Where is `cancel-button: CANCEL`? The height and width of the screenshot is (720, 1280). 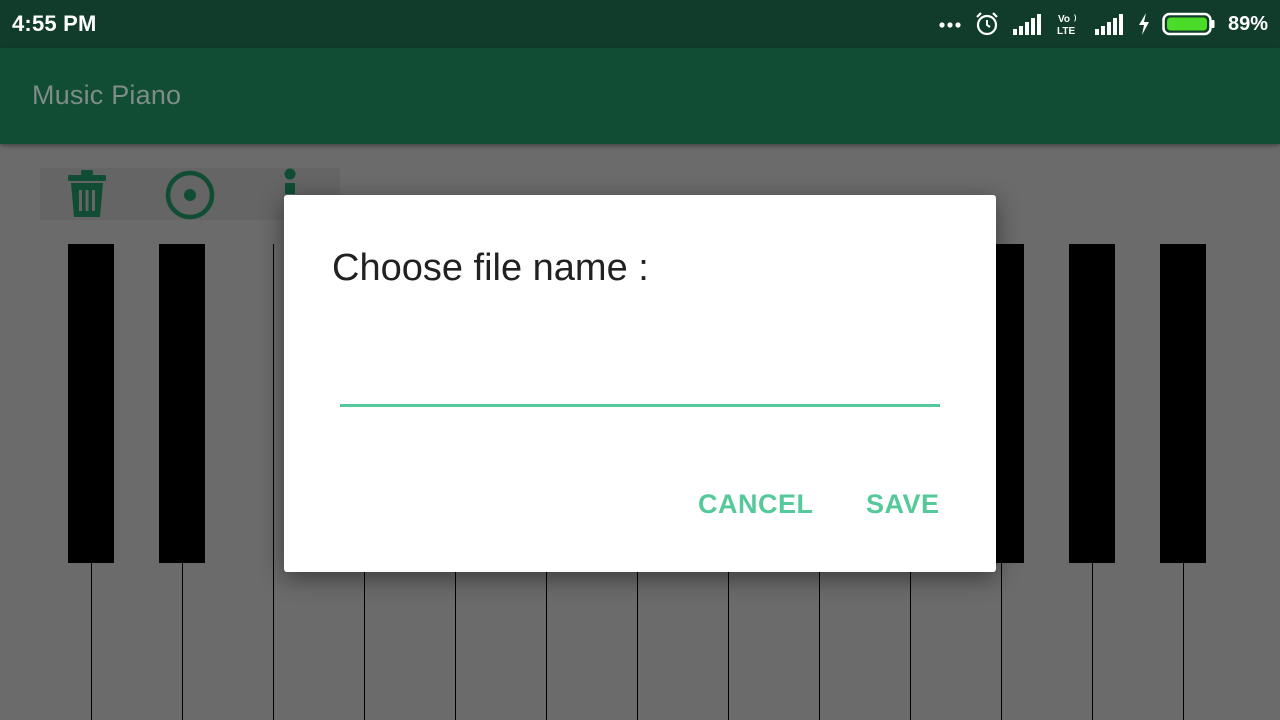 cancel-button: CANCEL is located at coordinates (756, 504).